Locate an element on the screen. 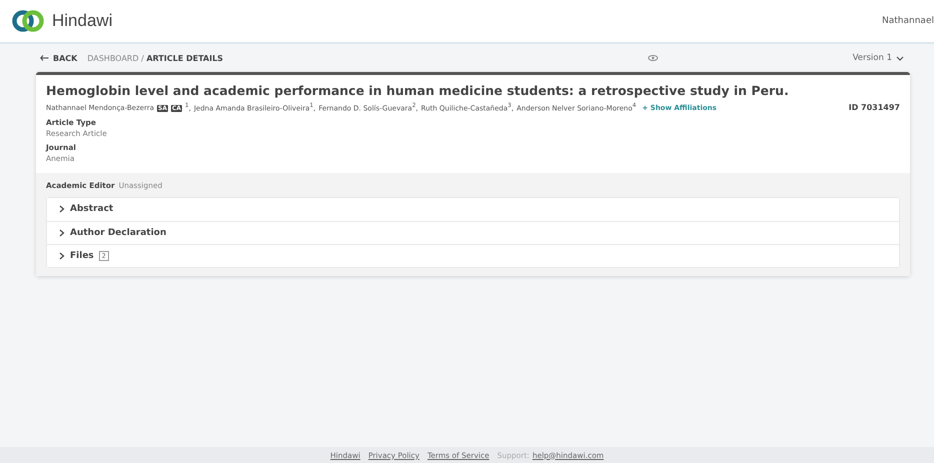 Image resolution: width=934 pixels, height=463 pixels. logo-icon is located at coordinates (28, 21).